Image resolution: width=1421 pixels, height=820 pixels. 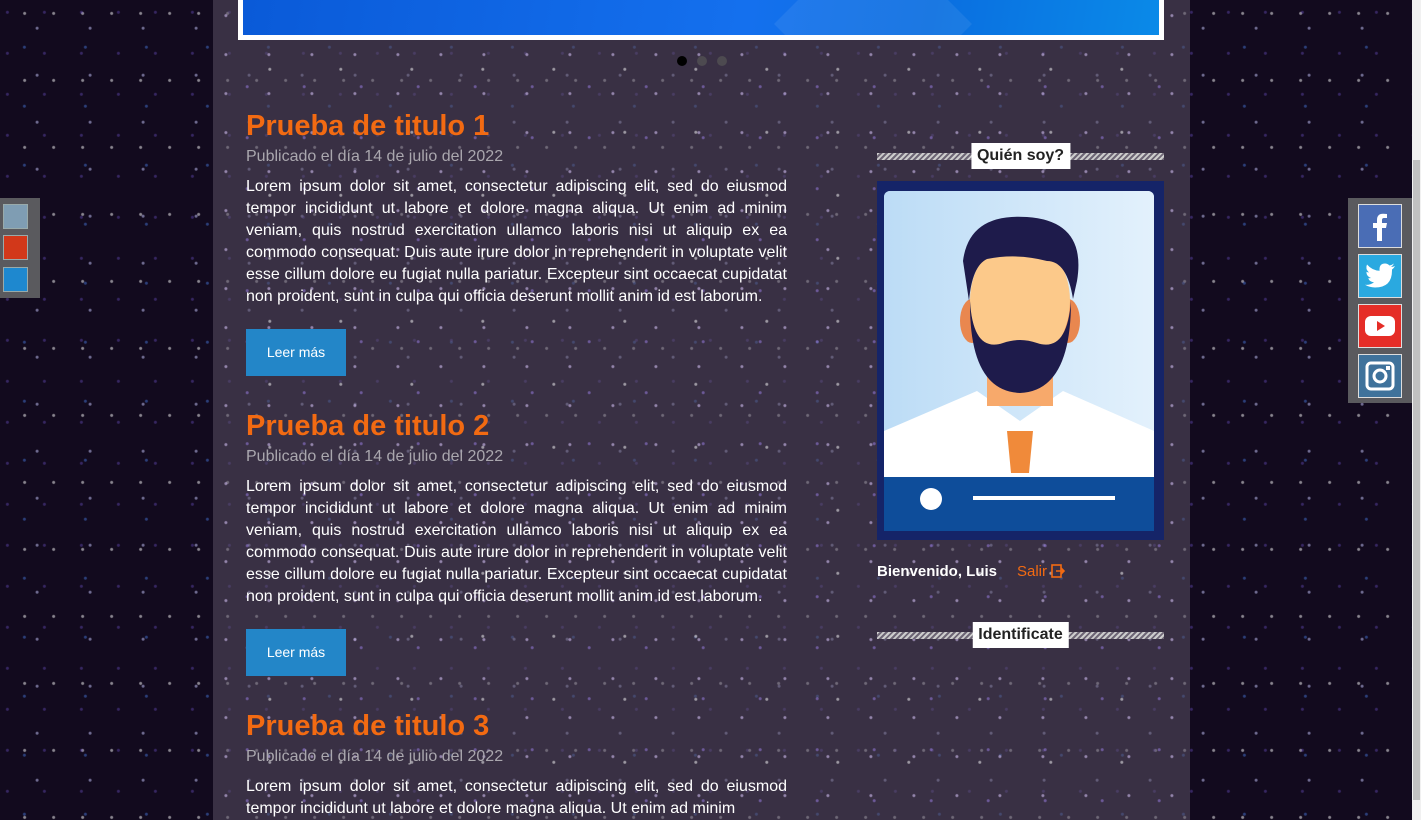 I want to click on profile-avatar, so click(x=1020, y=360).